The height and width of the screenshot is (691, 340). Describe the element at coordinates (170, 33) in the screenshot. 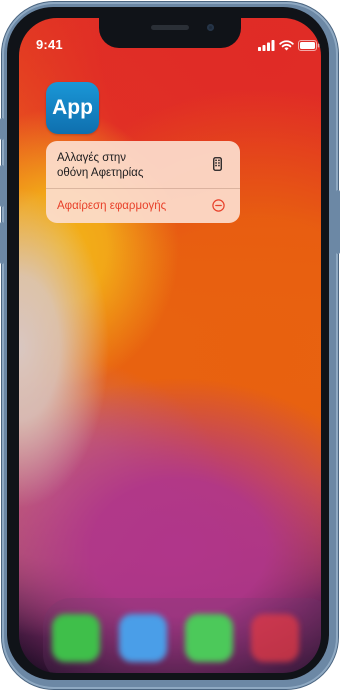

I see `notch` at that location.